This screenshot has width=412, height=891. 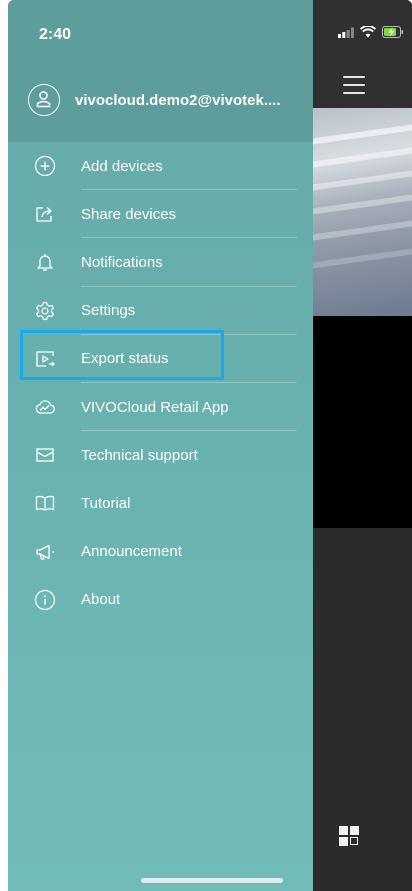 What do you see at coordinates (139, 455) in the screenshot?
I see `menu-item-label: Technical support` at bounding box center [139, 455].